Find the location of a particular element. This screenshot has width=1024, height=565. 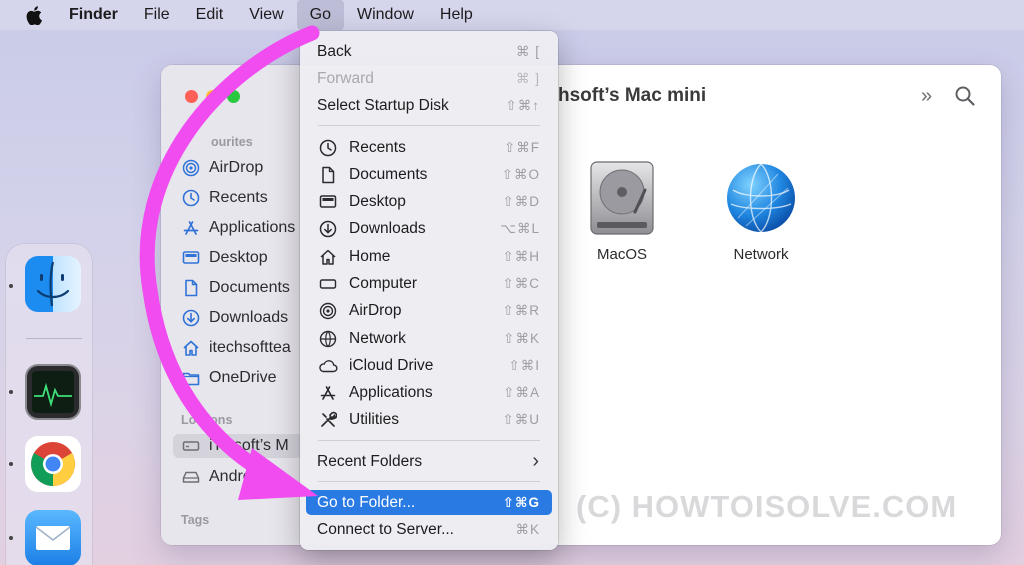

sidebar-item-mac-mini: iTe soft’s M is located at coordinates (238, 446).